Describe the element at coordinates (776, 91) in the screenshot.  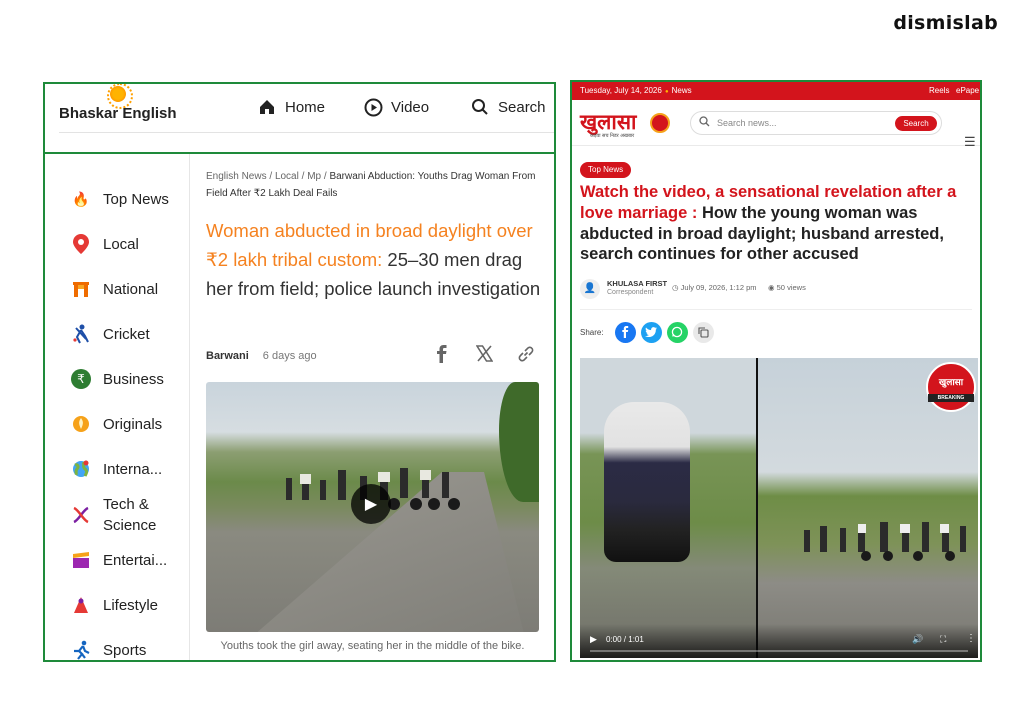
I see `top-bar: Tuesday, July 14, 2026 News Reels ePape` at that location.